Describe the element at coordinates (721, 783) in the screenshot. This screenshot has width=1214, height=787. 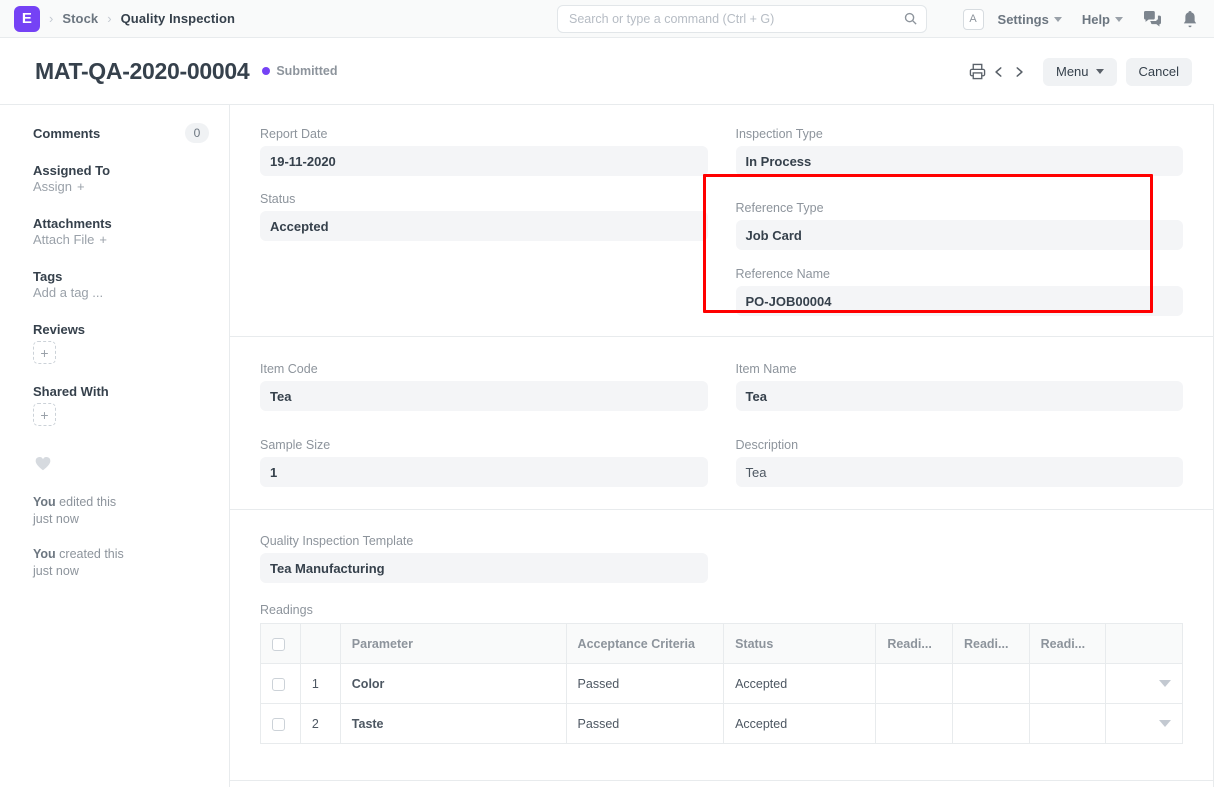
I see `form-section-next` at that location.